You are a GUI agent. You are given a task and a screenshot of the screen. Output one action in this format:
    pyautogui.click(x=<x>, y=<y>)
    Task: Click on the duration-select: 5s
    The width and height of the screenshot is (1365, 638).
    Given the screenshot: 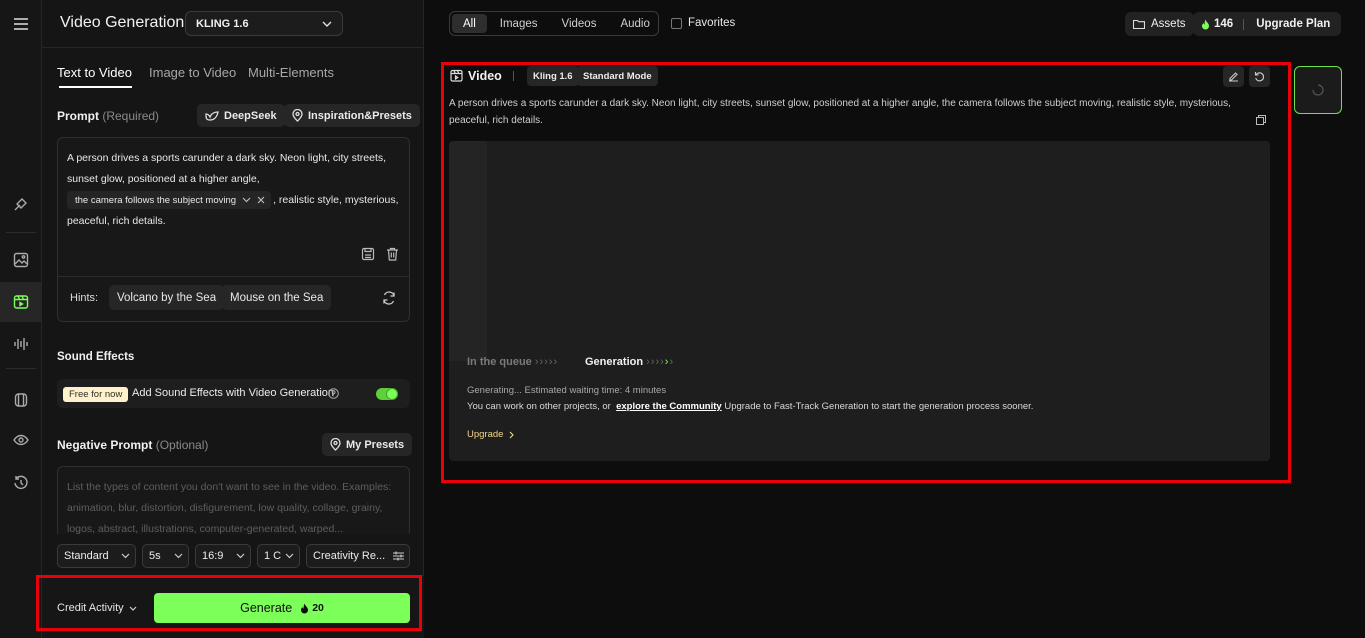 What is the action you would take?
    pyautogui.click(x=165, y=556)
    